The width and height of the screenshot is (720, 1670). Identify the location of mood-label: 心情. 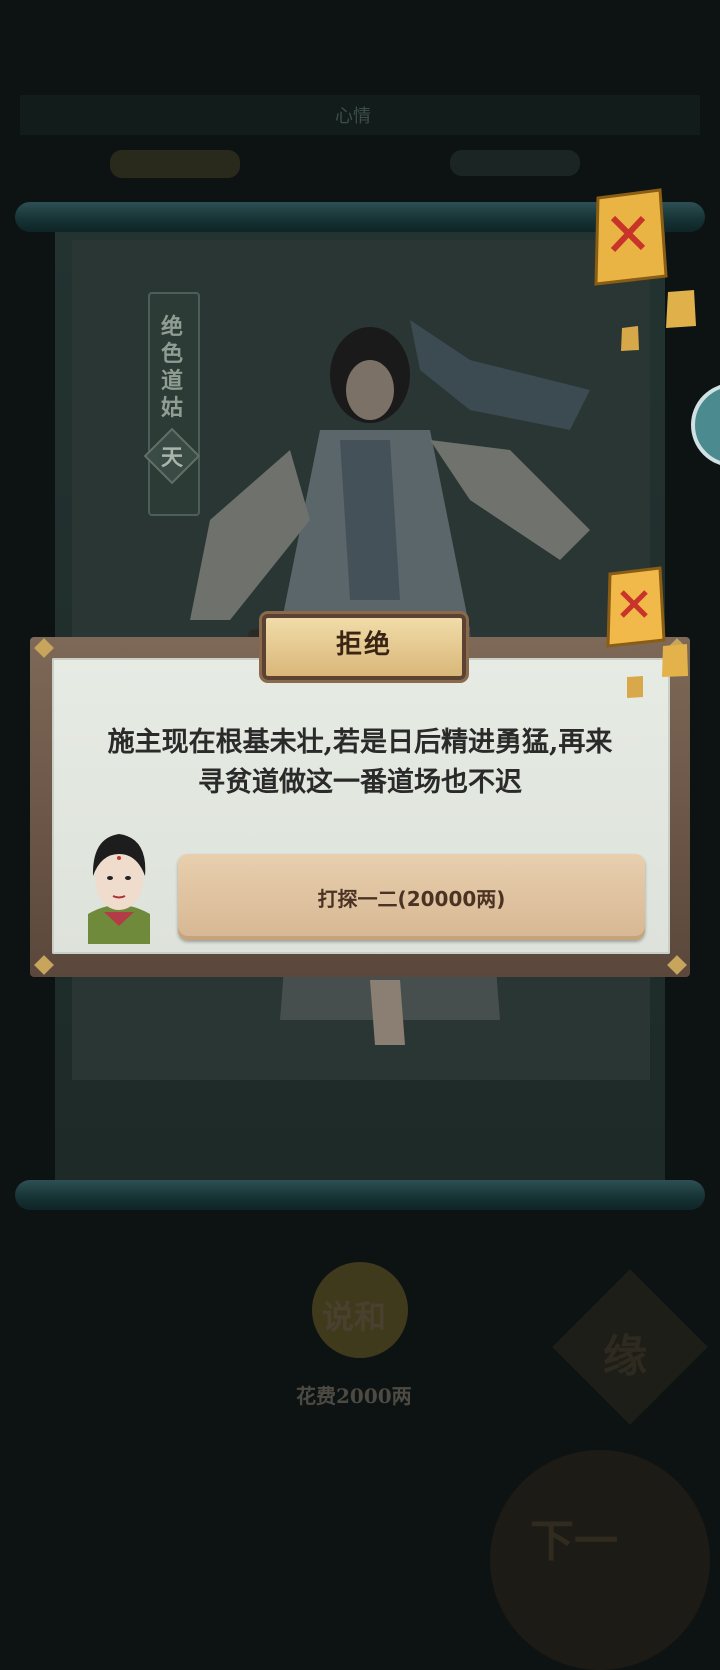
(353, 116).